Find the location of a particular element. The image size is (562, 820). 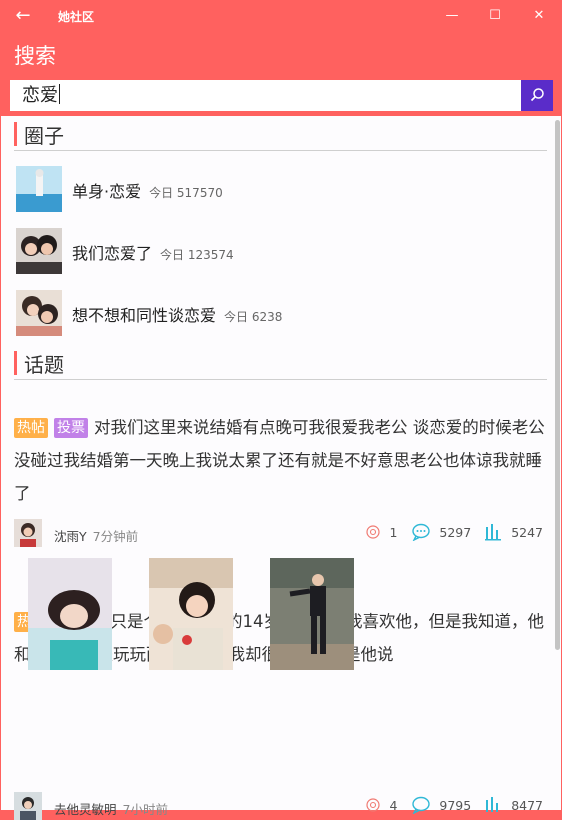

views-count: 5247 is located at coordinates (527, 532).